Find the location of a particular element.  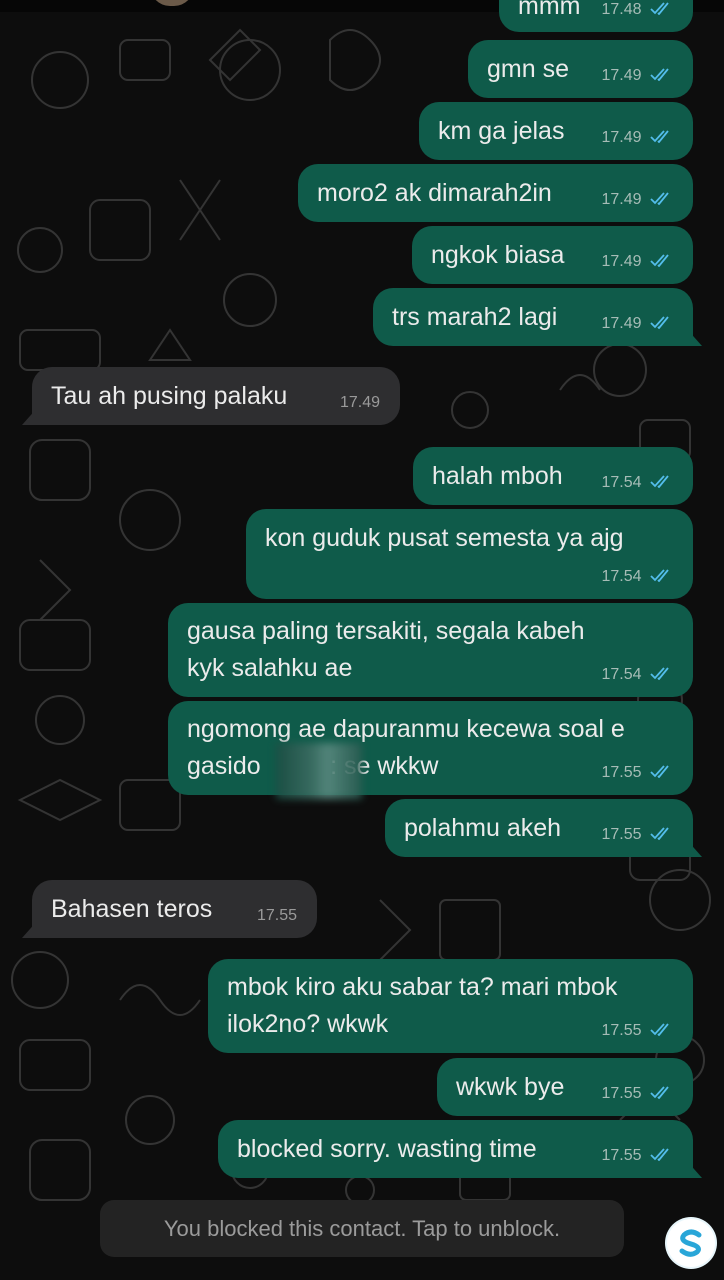

message-bubble-outgoing: moro2 ak dimarah2in 17.49 is located at coordinates (495, 193).